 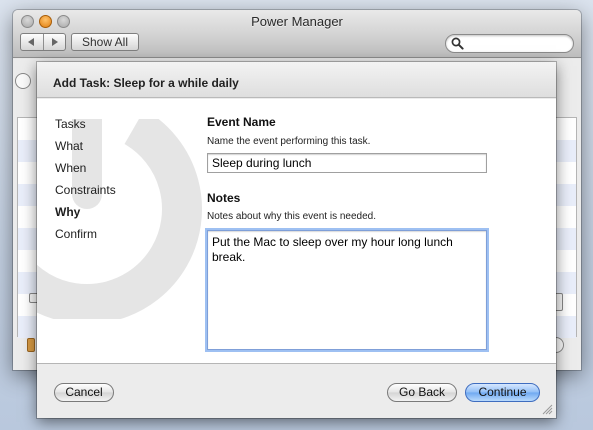 What do you see at coordinates (289, 141) in the screenshot?
I see `event-name-description: Name the event performing this task.` at bounding box center [289, 141].